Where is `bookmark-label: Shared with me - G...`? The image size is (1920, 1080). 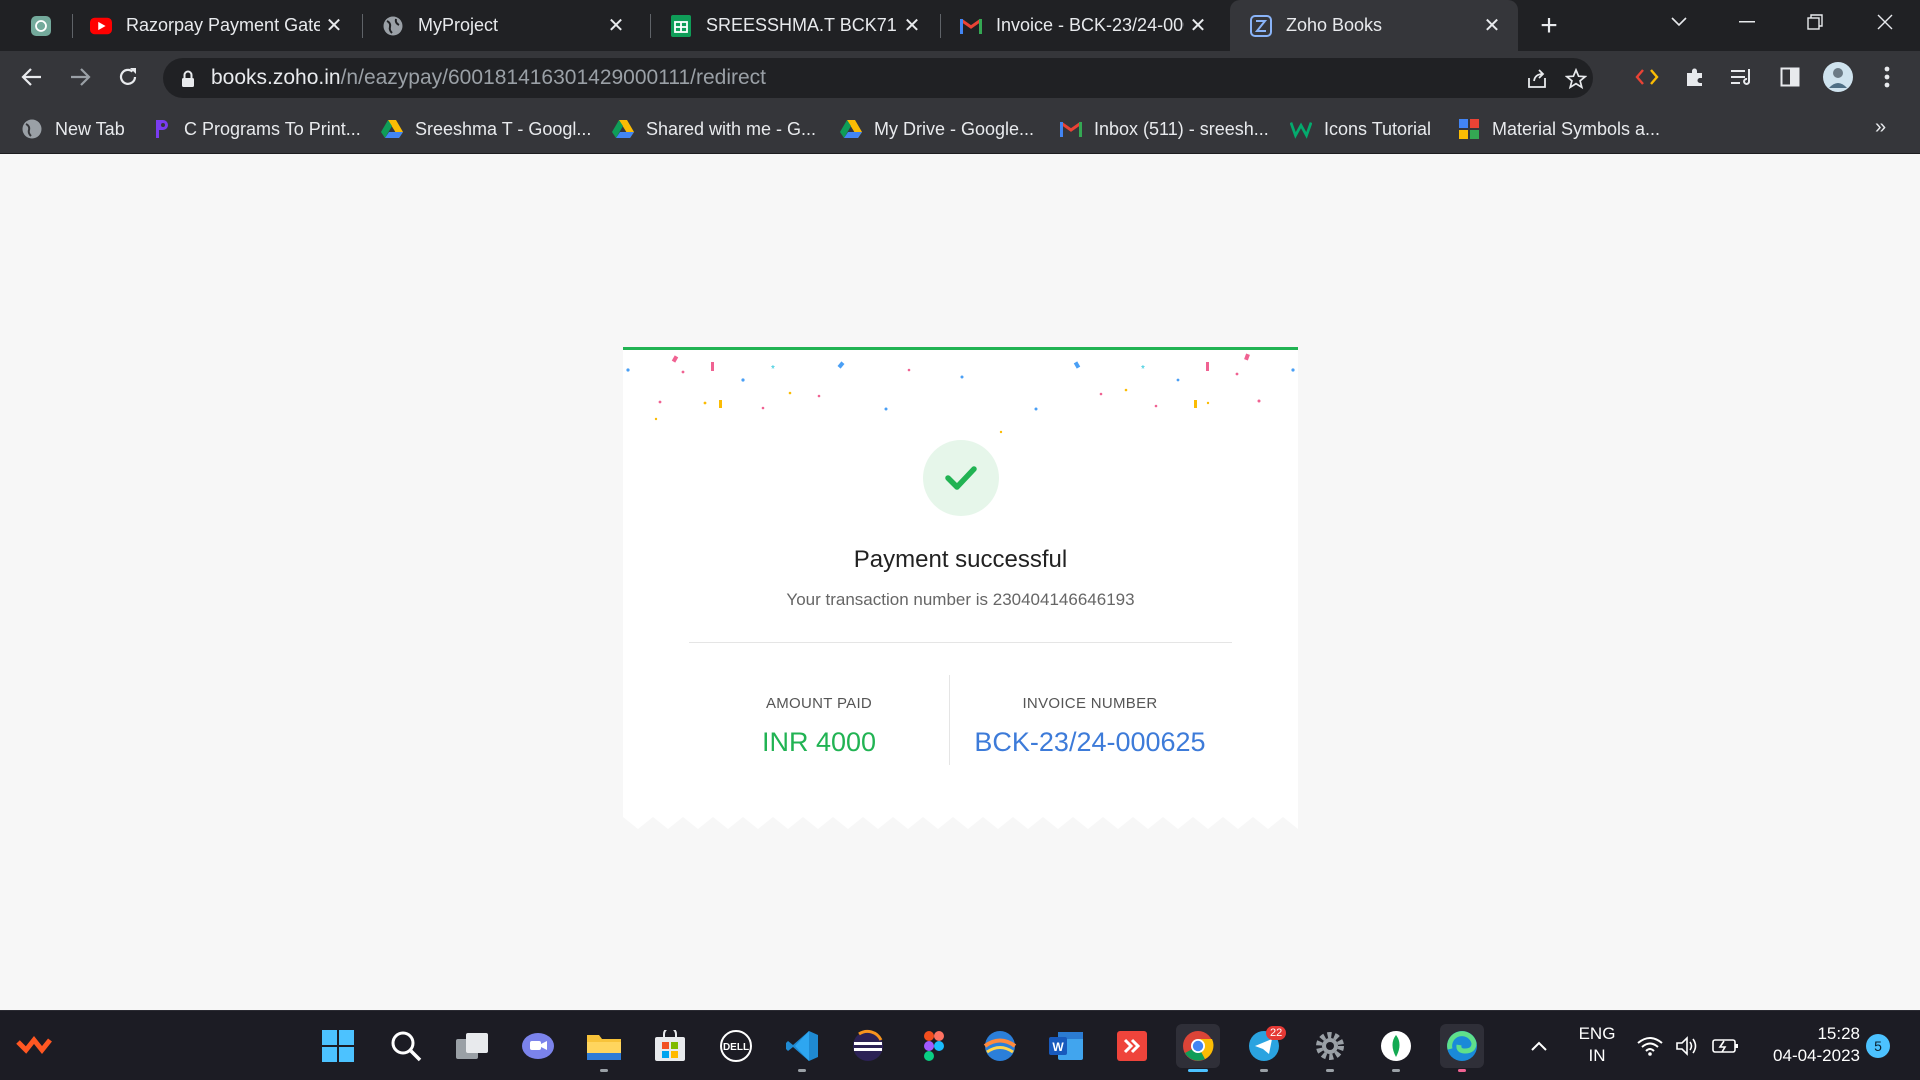
bookmark-label: Shared with me - G... is located at coordinates (731, 128).